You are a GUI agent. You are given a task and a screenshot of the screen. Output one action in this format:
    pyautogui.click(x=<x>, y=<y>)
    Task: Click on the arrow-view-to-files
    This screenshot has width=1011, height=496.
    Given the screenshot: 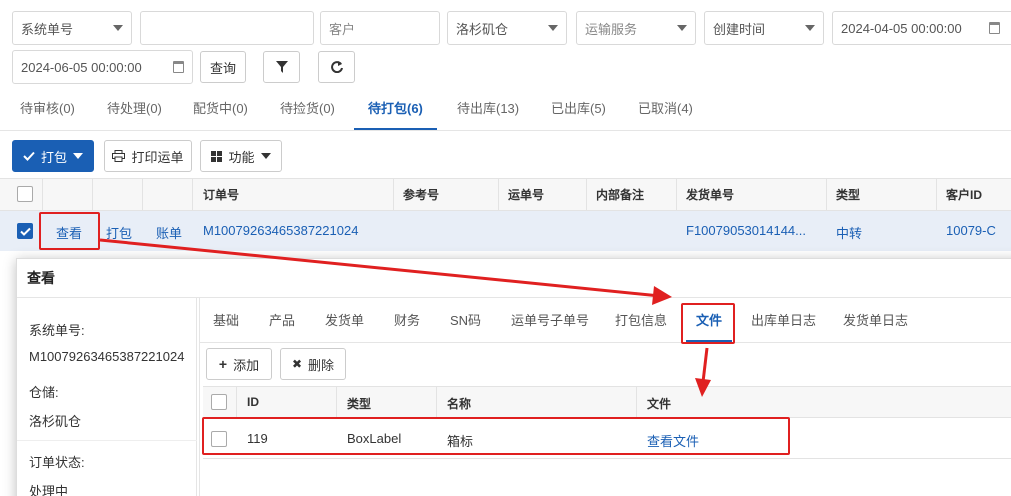 What is the action you would take?
    pyautogui.click(x=380, y=268)
    